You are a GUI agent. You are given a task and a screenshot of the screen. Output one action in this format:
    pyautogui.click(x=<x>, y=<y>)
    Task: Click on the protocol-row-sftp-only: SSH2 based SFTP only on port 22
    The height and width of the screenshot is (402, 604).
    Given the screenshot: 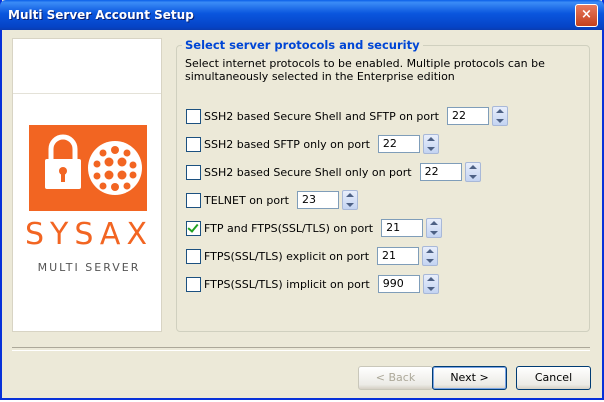 What is the action you would take?
    pyautogui.click(x=312, y=144)
    